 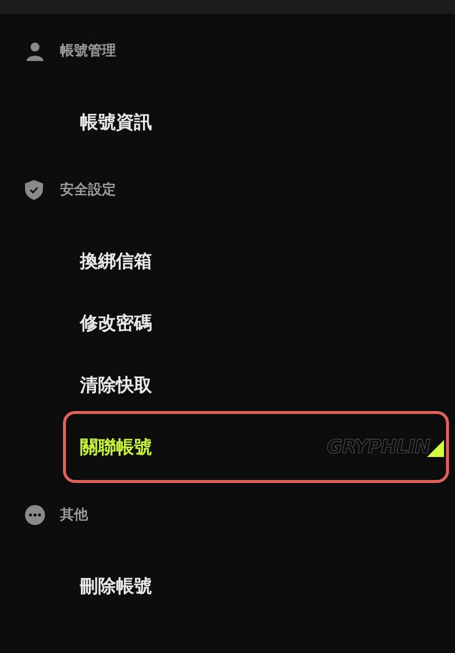 I want to click on user-icon, so click(x=35, y=51).